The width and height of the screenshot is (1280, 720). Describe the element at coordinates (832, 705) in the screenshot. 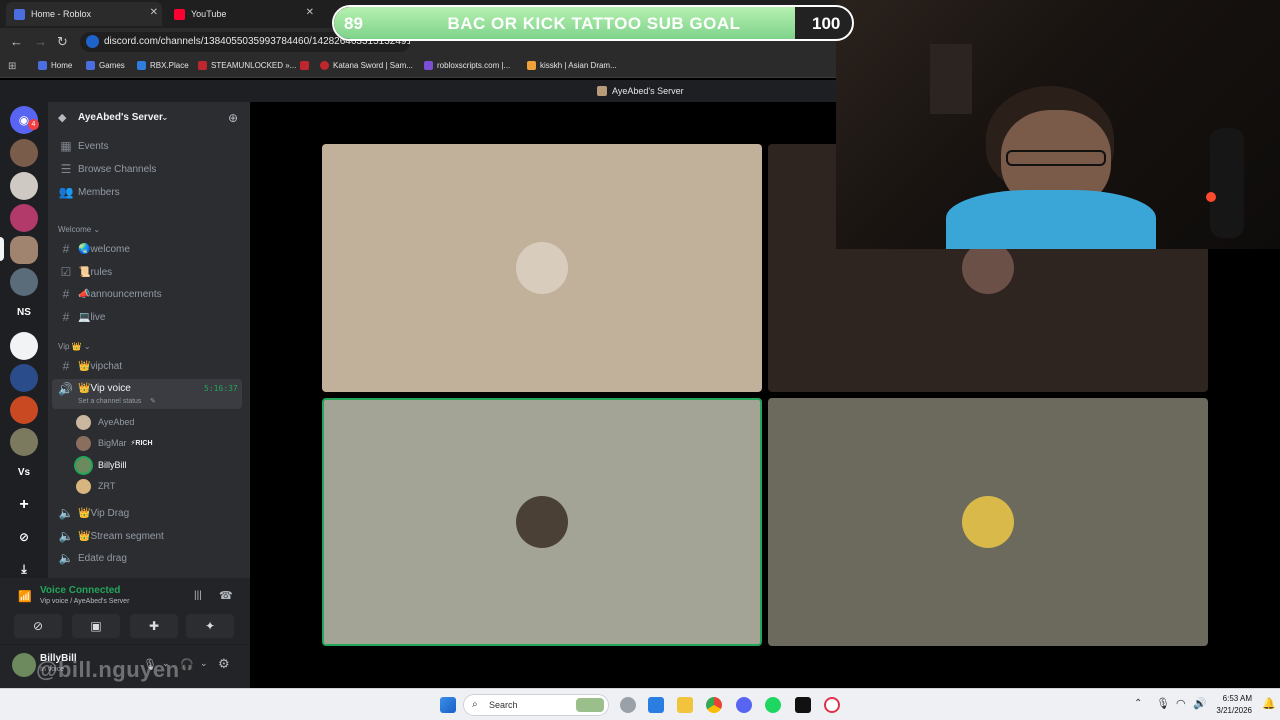

I see `opera-icon` at that location.